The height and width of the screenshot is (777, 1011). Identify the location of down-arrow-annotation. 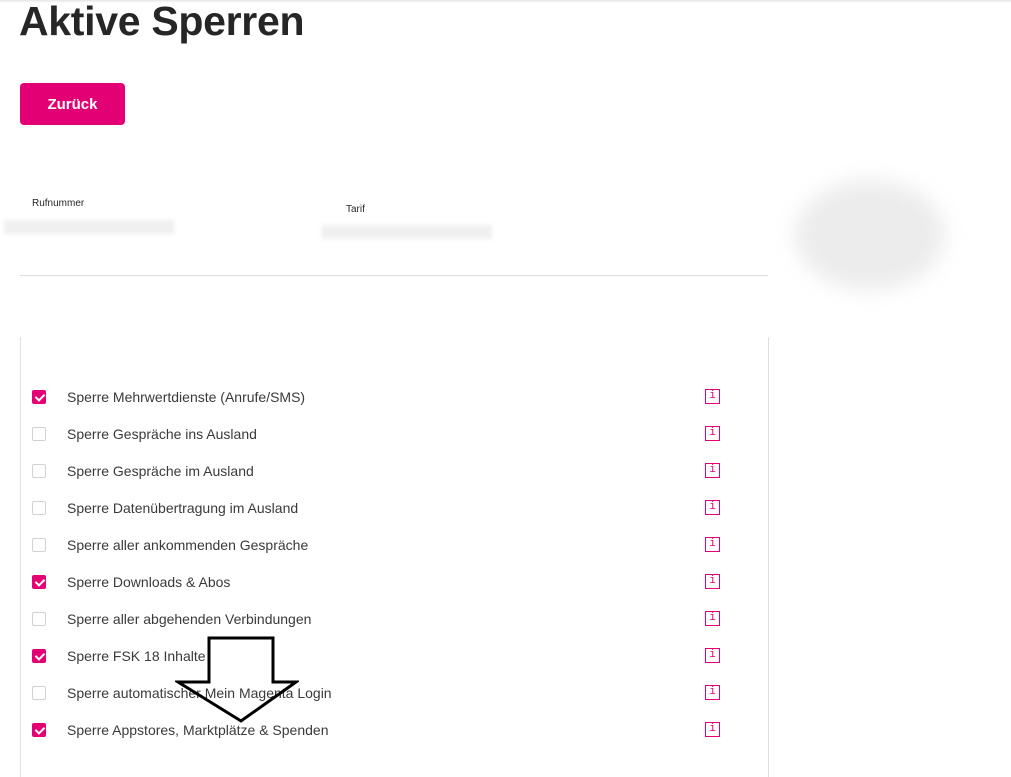
(237, 679).